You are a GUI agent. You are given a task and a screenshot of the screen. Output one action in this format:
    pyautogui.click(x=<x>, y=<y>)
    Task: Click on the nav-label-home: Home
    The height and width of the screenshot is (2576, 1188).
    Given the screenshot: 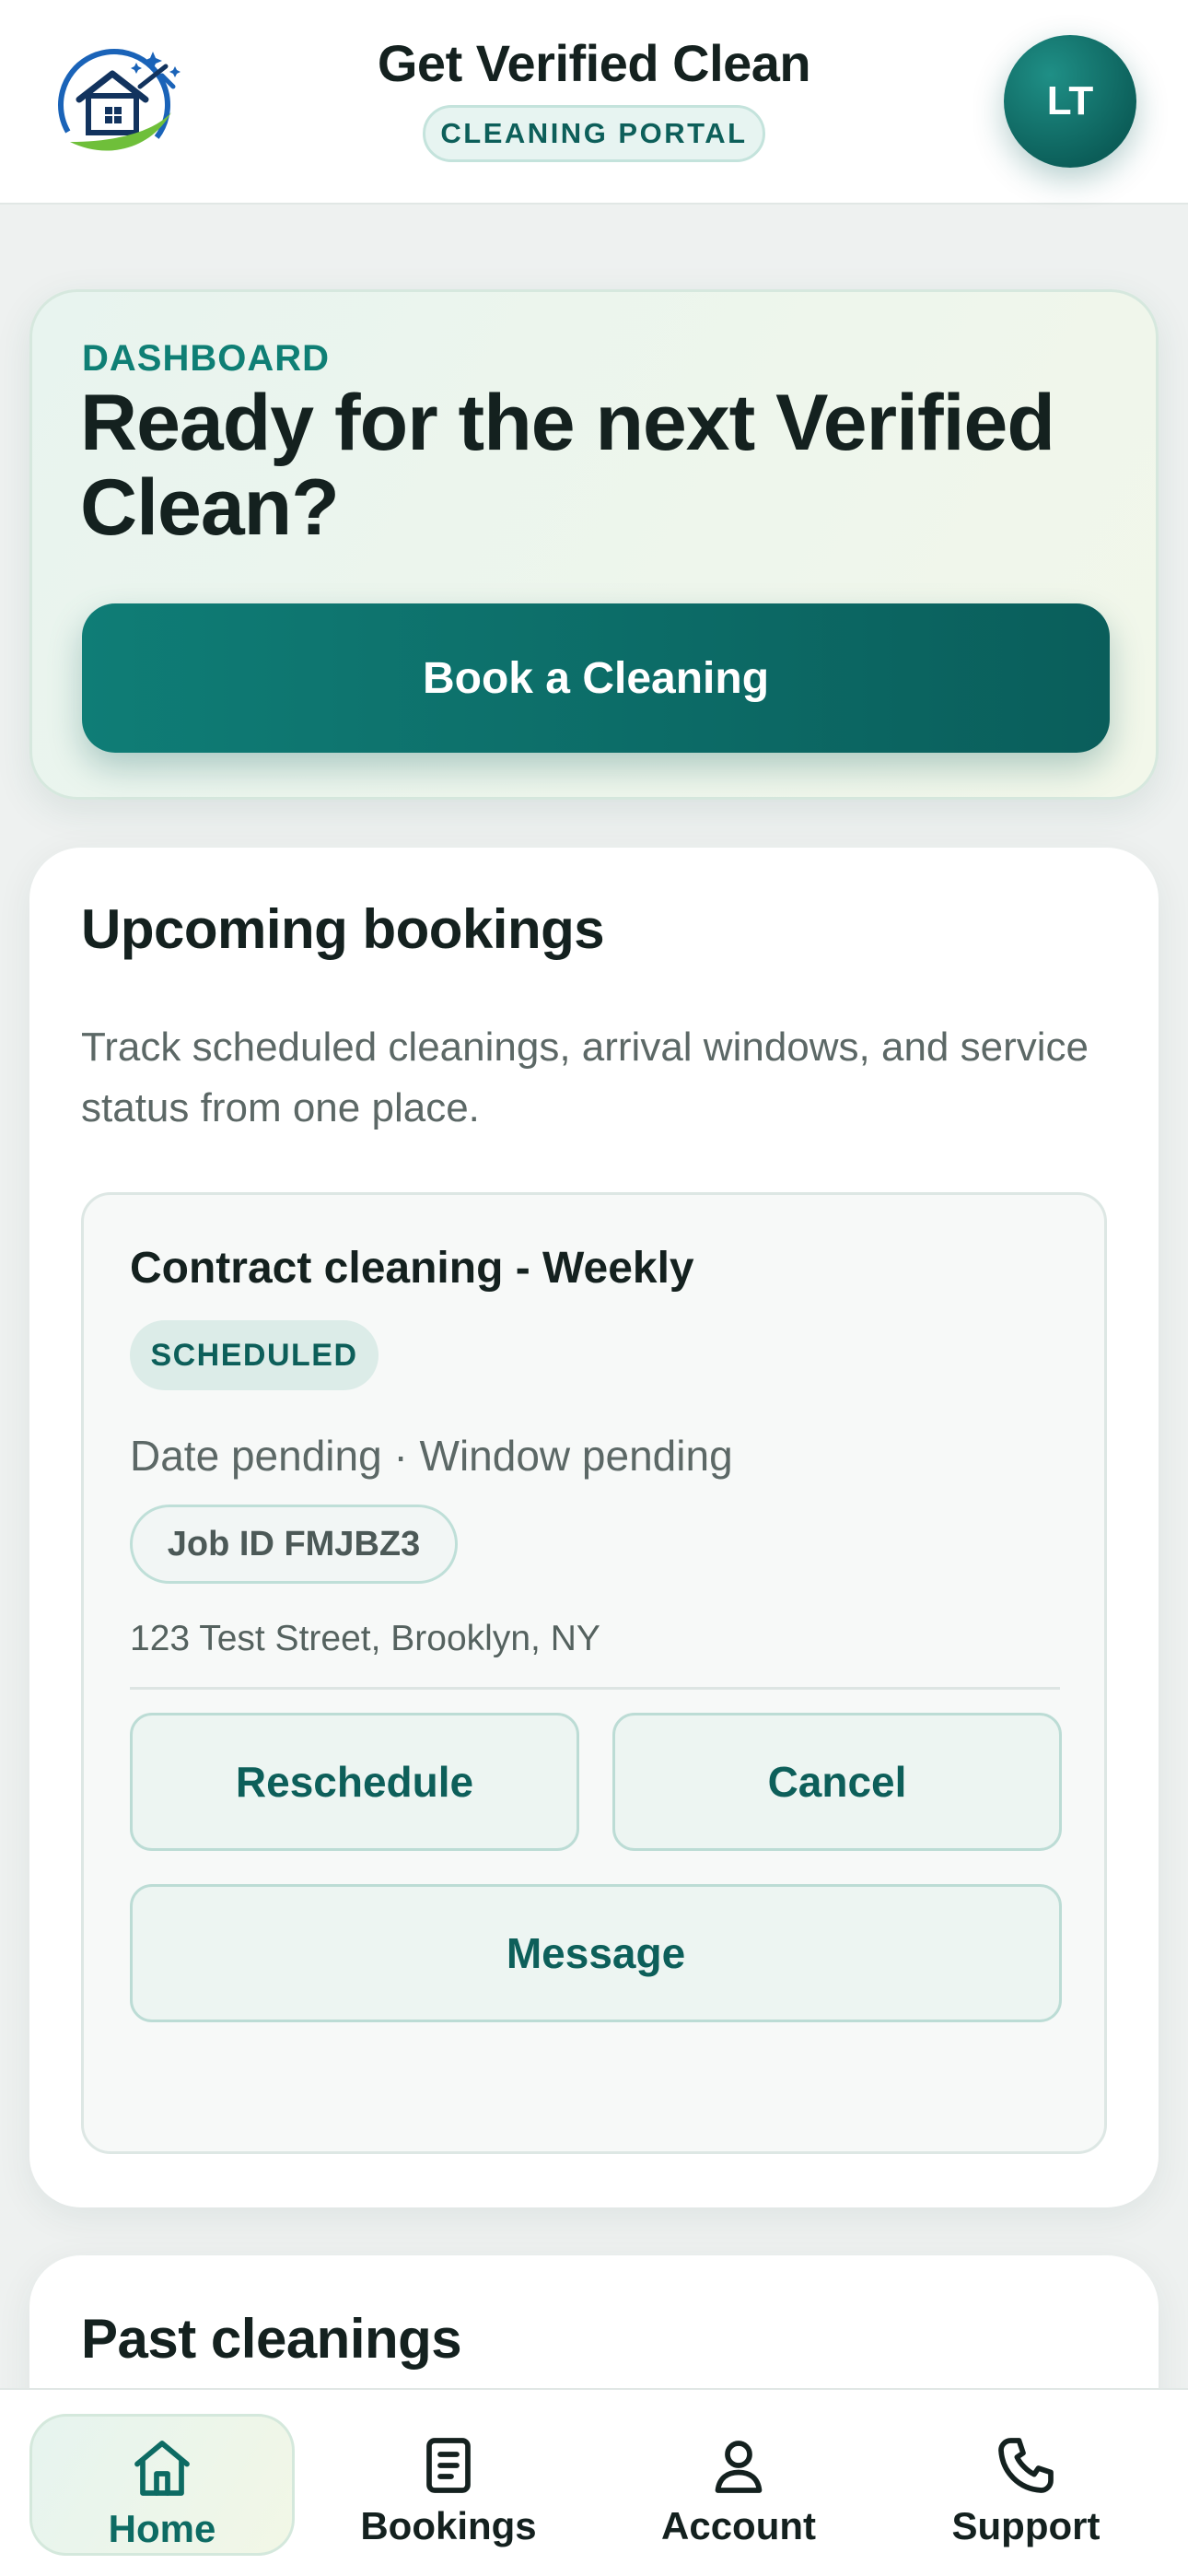 What is the action you would take?
    pyautogui.click(x=162, y=2528)
    